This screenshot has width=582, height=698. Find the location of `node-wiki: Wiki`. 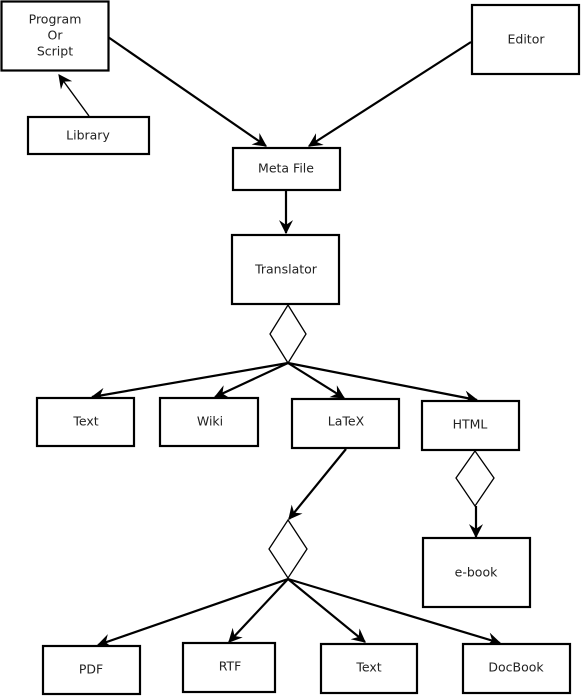

node-wiki: Wiki is located at coordinates (209, 422).